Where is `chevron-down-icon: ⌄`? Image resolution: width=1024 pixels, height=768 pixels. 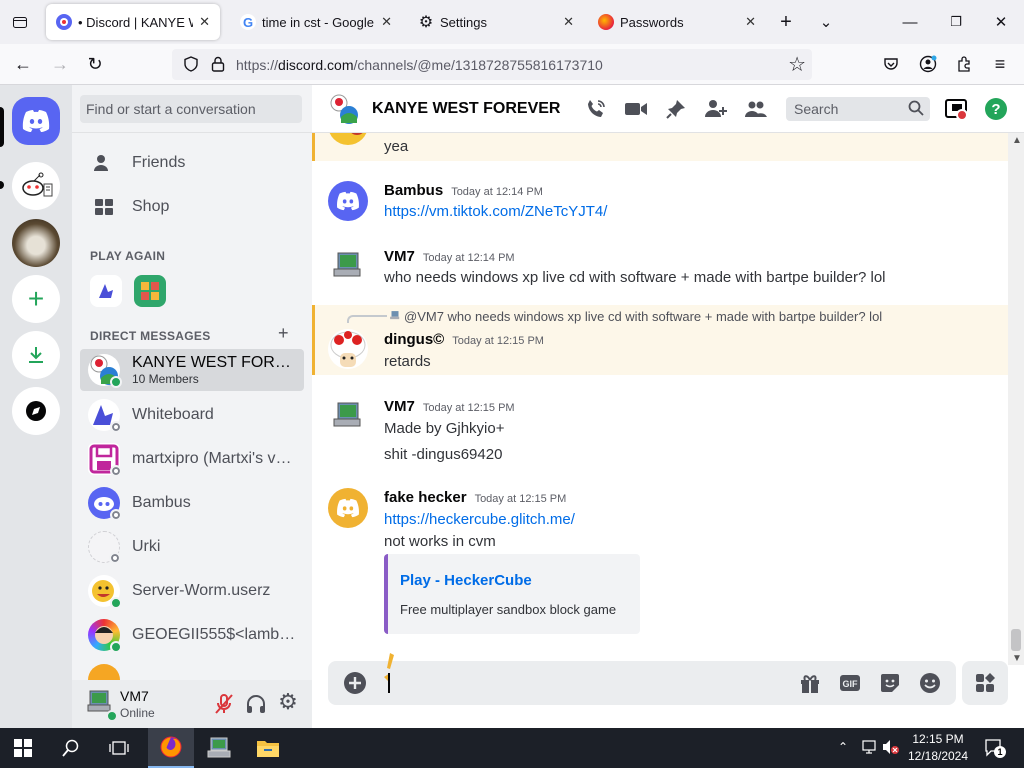
chevron-down-icon: ⌄ is located at coordinates (826, 22).